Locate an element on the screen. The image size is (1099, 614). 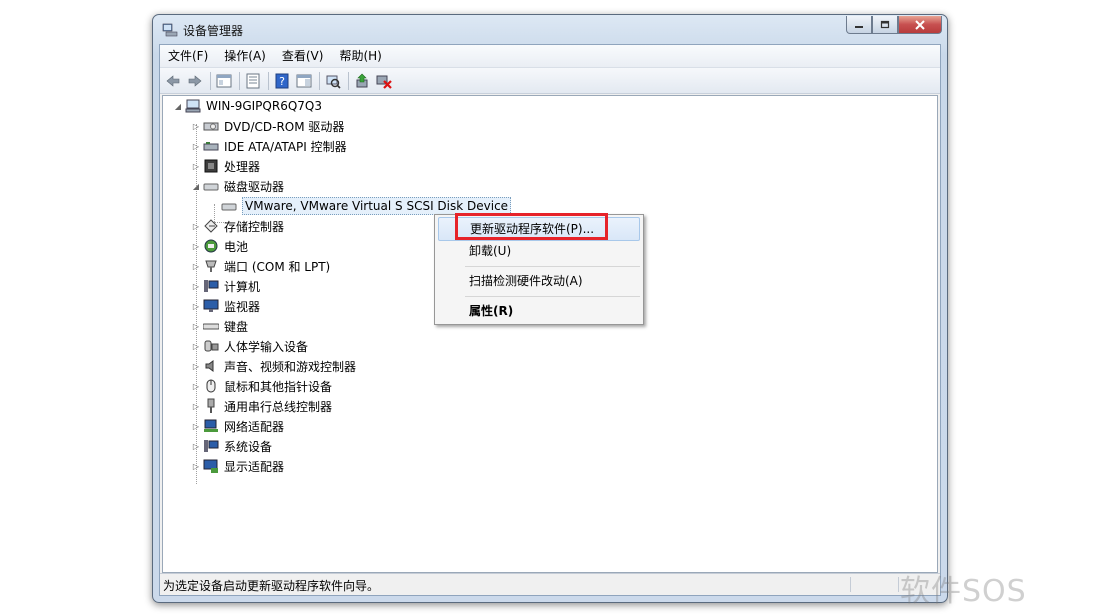
scan-hardware-button is located at coordinates (333, 81).